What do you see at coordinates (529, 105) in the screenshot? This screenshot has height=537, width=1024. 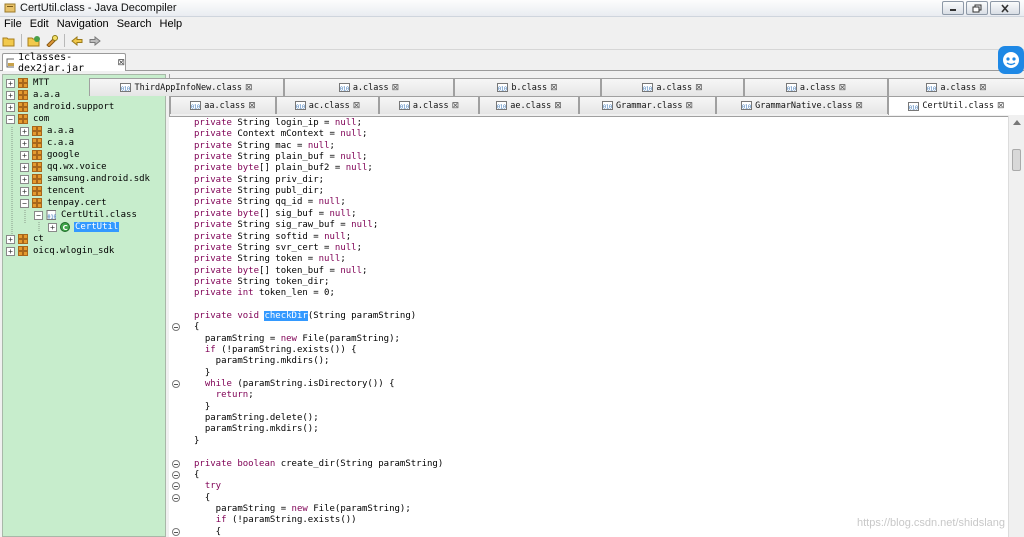 I see `editor-tab: 010 ae.class ⊠` at bounding box center [529, 105].